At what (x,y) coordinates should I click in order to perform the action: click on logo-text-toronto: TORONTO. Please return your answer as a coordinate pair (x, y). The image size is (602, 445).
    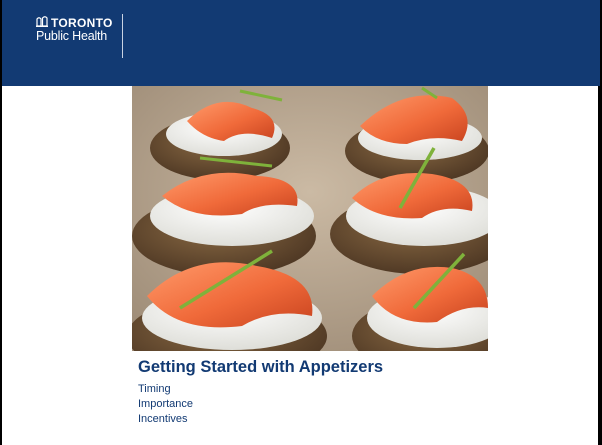
    Looking at the image, I should click on (82, 22).